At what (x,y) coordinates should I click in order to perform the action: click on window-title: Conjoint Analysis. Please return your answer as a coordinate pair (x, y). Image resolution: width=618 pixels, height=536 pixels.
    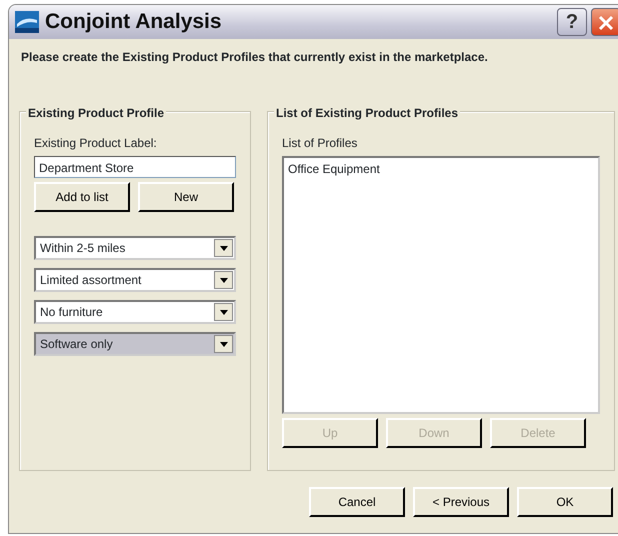
    Looking at the image, I should click on (133, 22).